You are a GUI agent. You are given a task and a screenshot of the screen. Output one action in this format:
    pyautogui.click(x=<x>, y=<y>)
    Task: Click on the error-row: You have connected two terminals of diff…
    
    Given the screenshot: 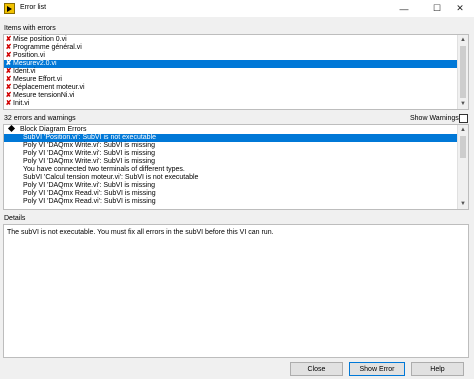 What is the action you would take?
    pyautogui.click(x=231, y=170)
    